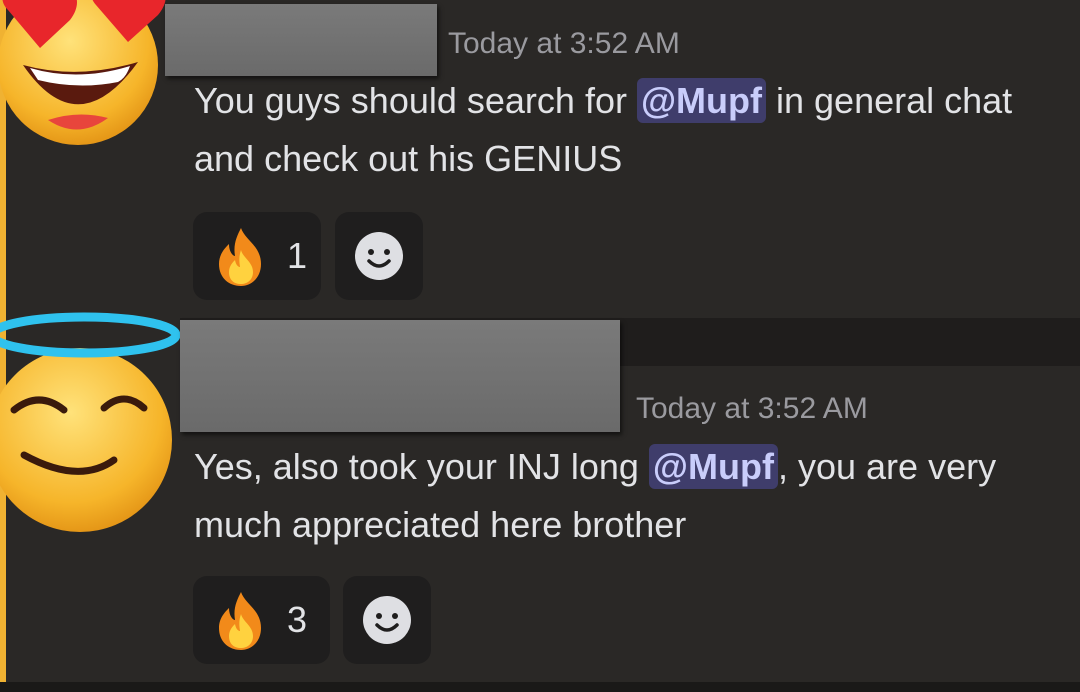 The image size is (1080, 692). I want to click on bottom-edge, so click(540, 687).